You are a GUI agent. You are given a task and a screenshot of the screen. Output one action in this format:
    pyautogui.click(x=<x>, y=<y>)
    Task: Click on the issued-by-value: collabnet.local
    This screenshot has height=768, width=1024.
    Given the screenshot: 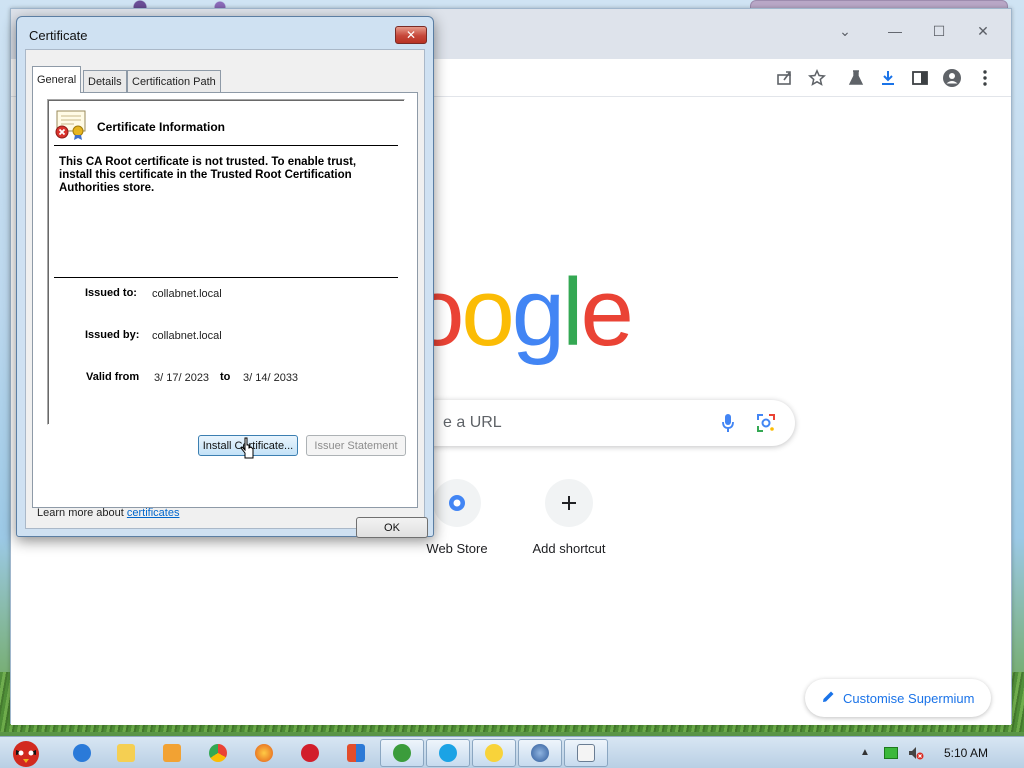 What is the action you would take?
    pyautogui.click(x=187, y=336)
    